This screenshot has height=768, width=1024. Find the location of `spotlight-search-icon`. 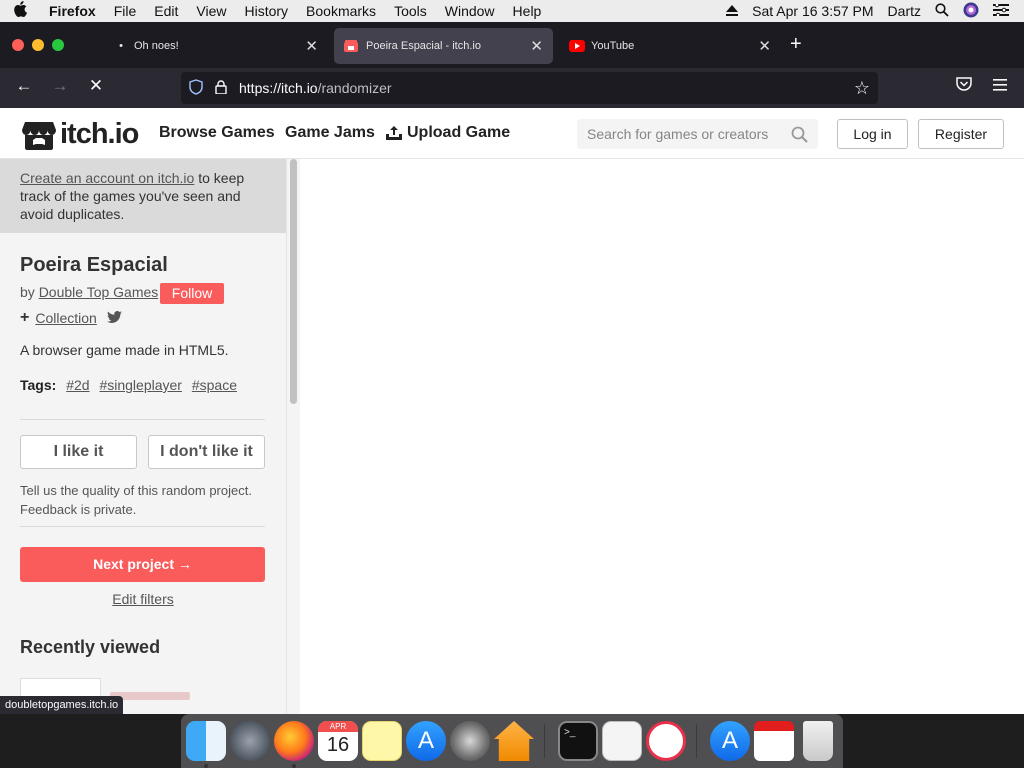

spotlight-search-icon is located at coordinates (942, 11).